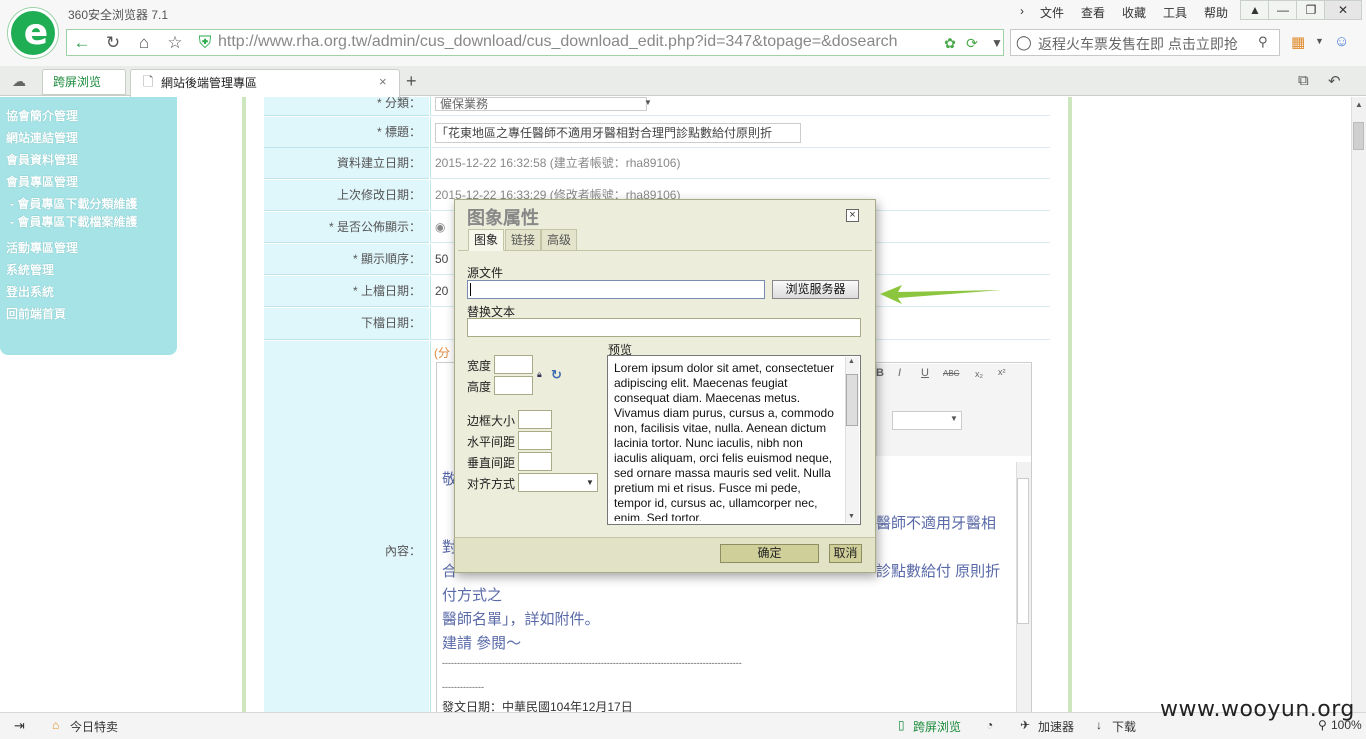 The height and width of the screenshot is (739, 1366). I want to click on more-chevron-icon: ›, so click(1022, 11).